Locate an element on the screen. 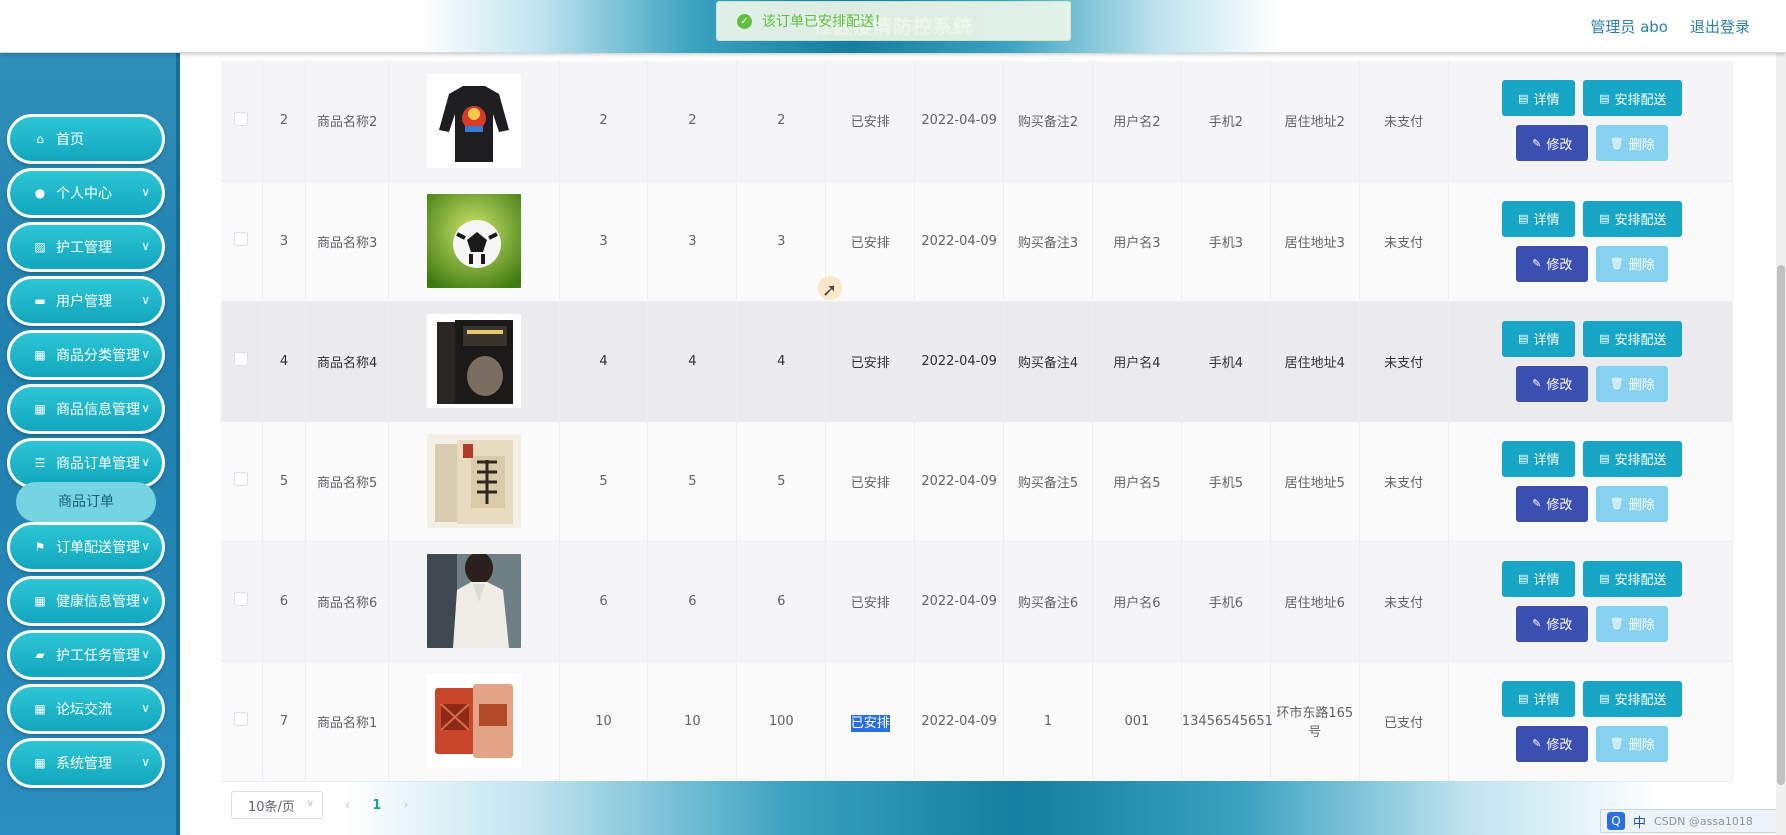 The width and height of the screenshot is (1786, 835). sidebar-item-5: ▦ 商品分类管理 ∨ is located at coordinates (86, 355).